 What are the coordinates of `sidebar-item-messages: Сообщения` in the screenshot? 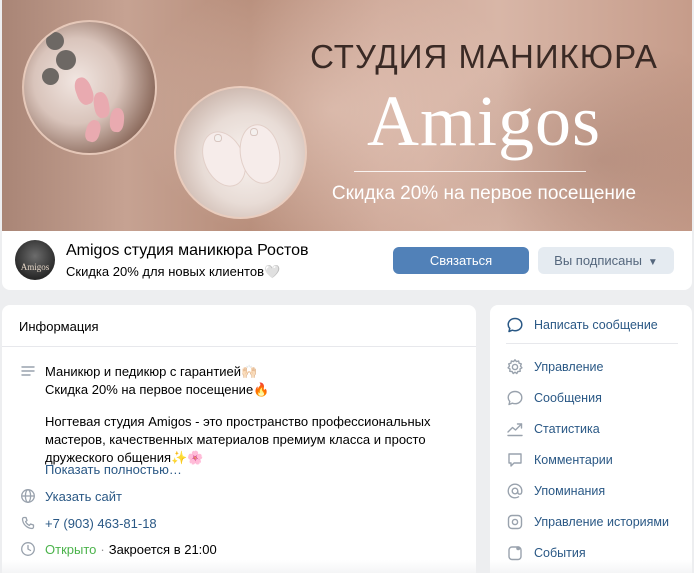 It's located at (554, 398).